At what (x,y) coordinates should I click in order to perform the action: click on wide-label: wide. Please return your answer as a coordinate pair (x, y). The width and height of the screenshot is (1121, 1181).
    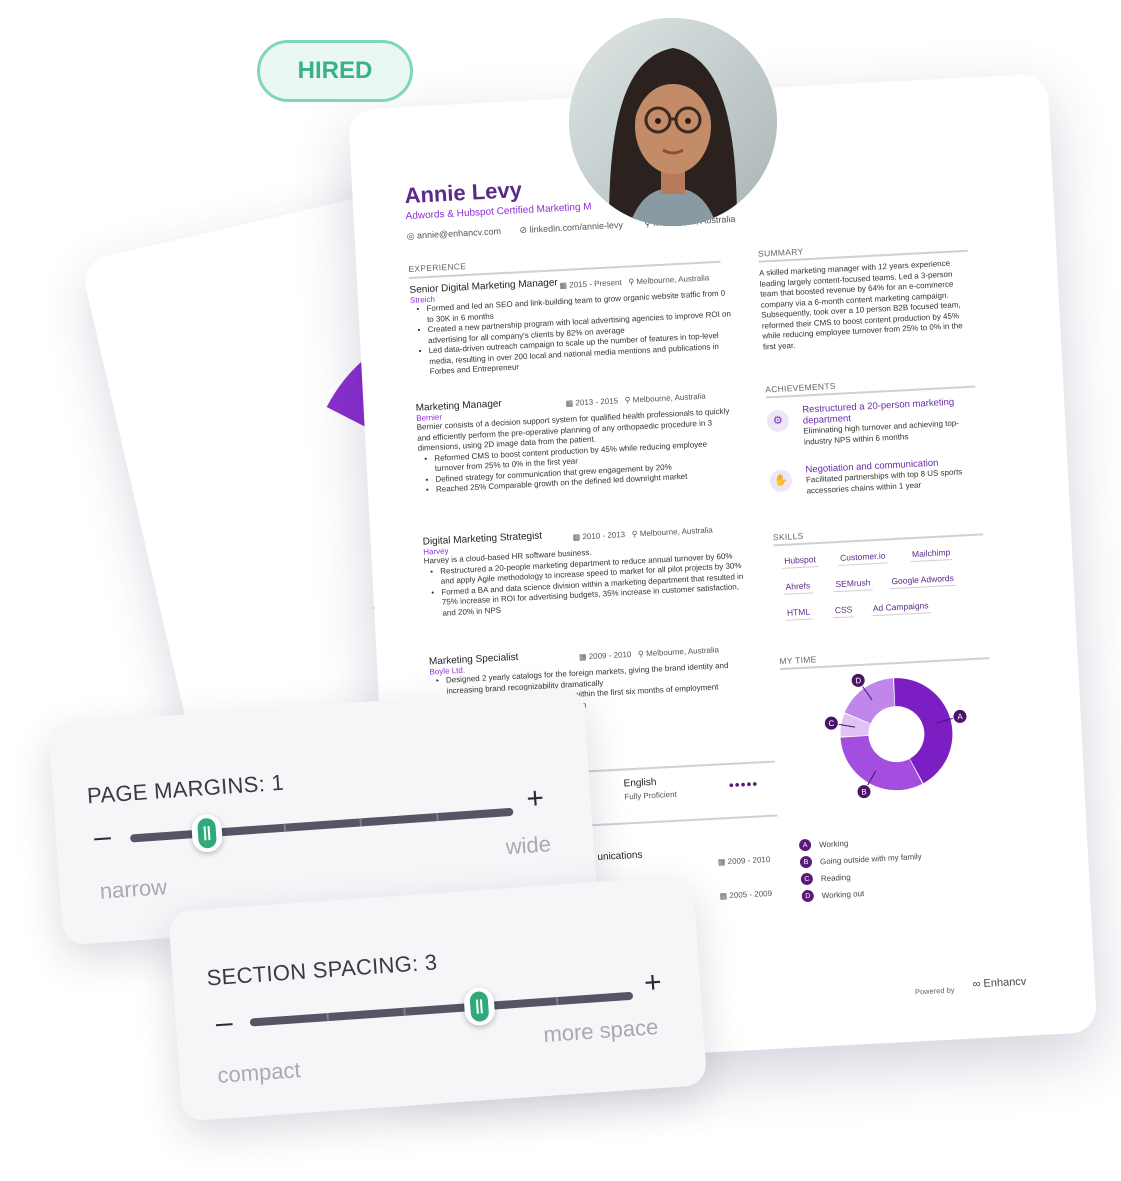
    Looking at the image, I should click on (528, 845).